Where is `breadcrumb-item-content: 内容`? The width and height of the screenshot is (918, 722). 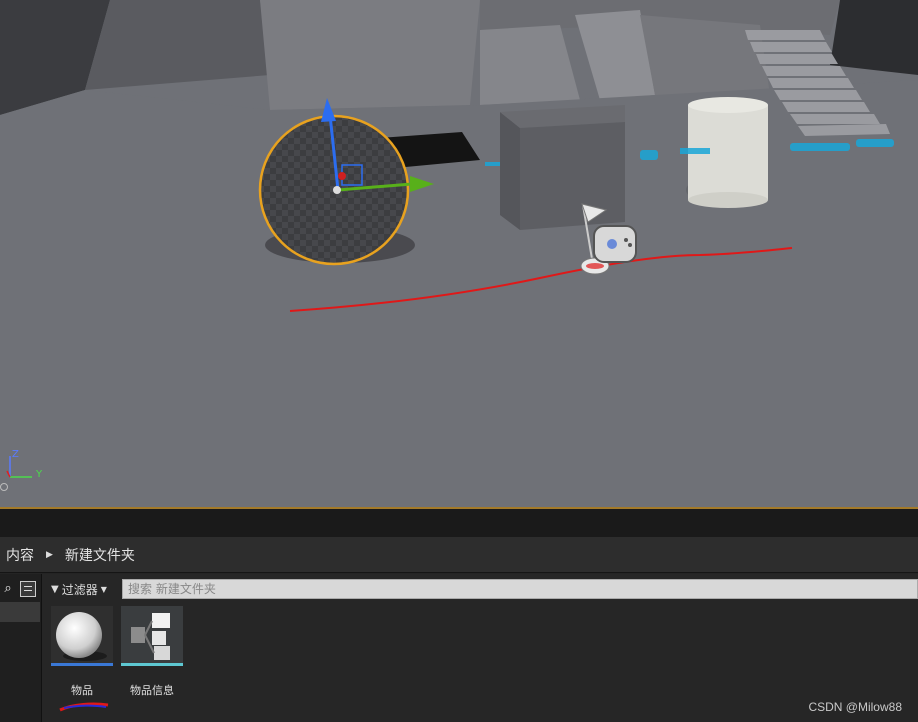 breadcrumb-item-content: 内容 is located at coordinates (20, 555).